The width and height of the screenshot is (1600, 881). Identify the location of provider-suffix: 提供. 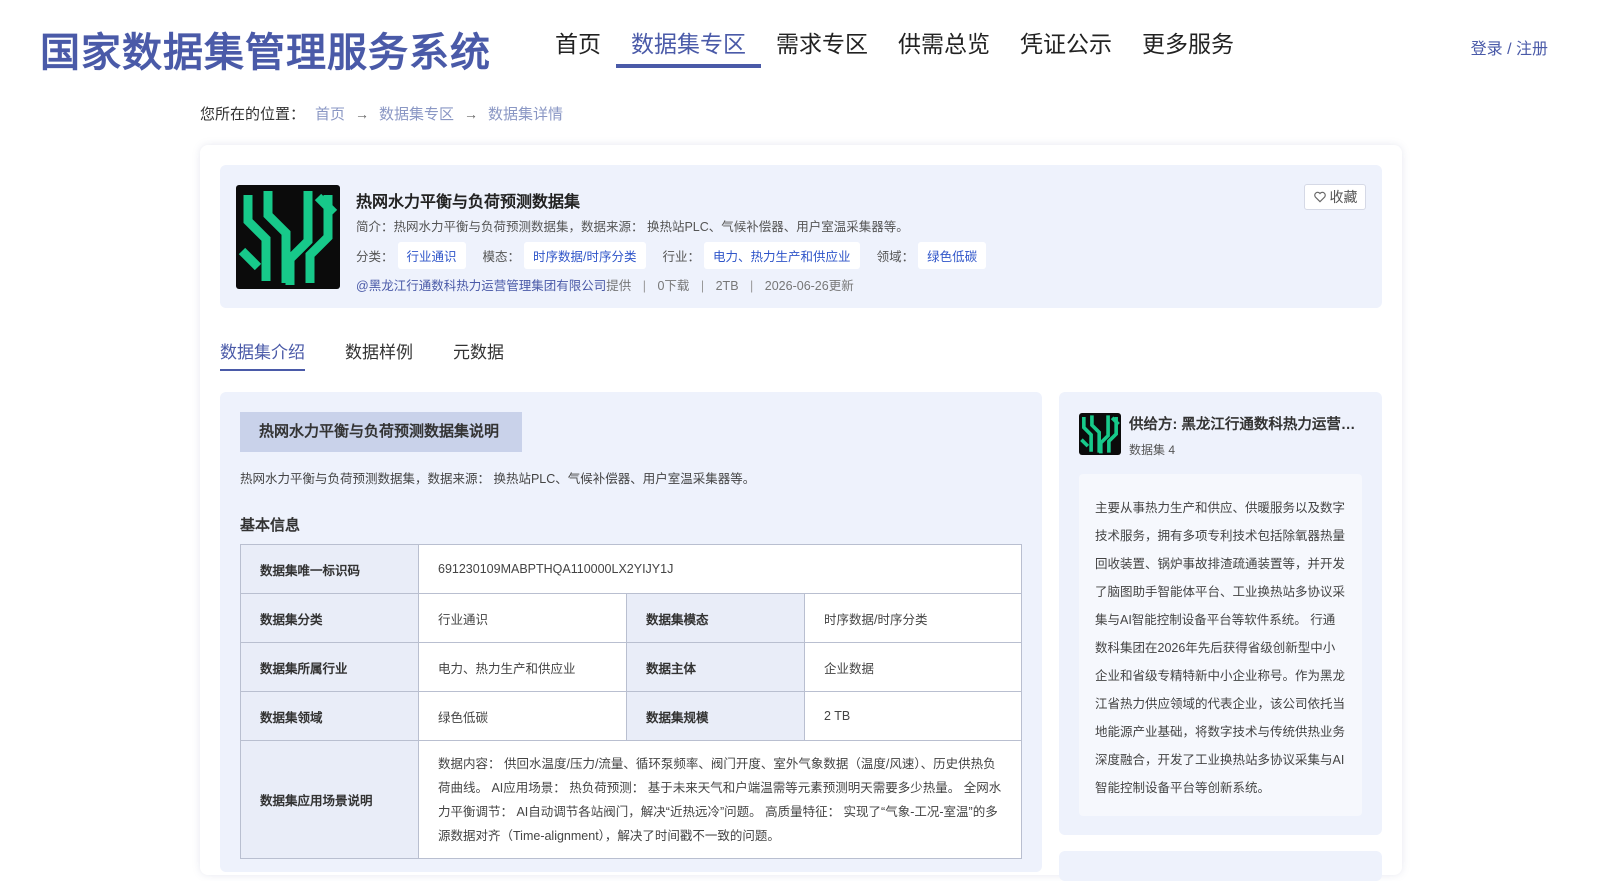
(619, 286).